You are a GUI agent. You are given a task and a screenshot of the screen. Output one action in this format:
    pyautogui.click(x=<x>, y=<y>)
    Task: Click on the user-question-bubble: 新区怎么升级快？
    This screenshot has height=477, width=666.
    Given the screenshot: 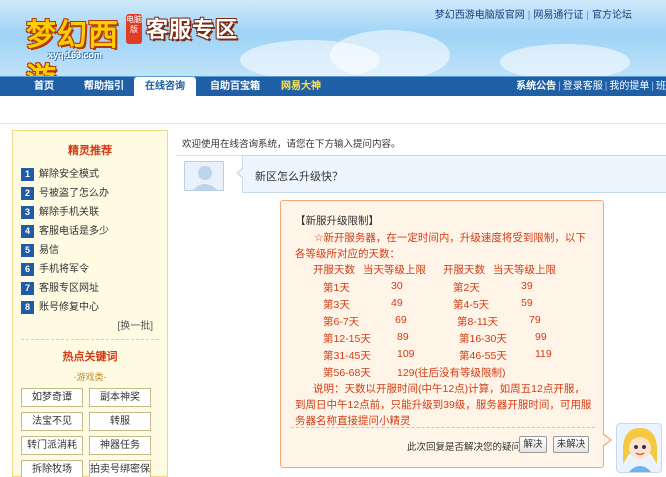 What is the action you would take?
    pyautogui.click(x=451, y=174)
    